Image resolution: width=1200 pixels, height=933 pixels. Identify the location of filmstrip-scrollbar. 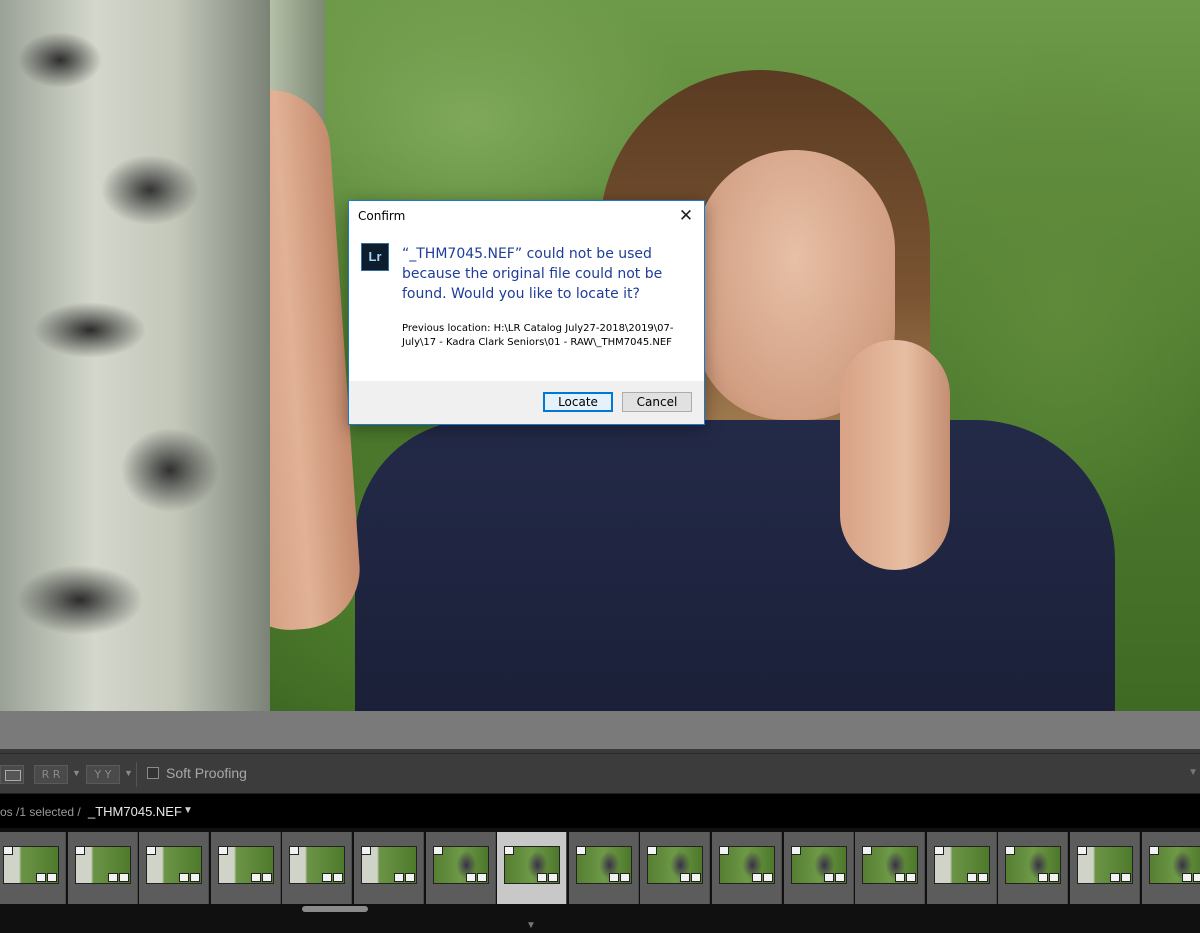
(335, 909).